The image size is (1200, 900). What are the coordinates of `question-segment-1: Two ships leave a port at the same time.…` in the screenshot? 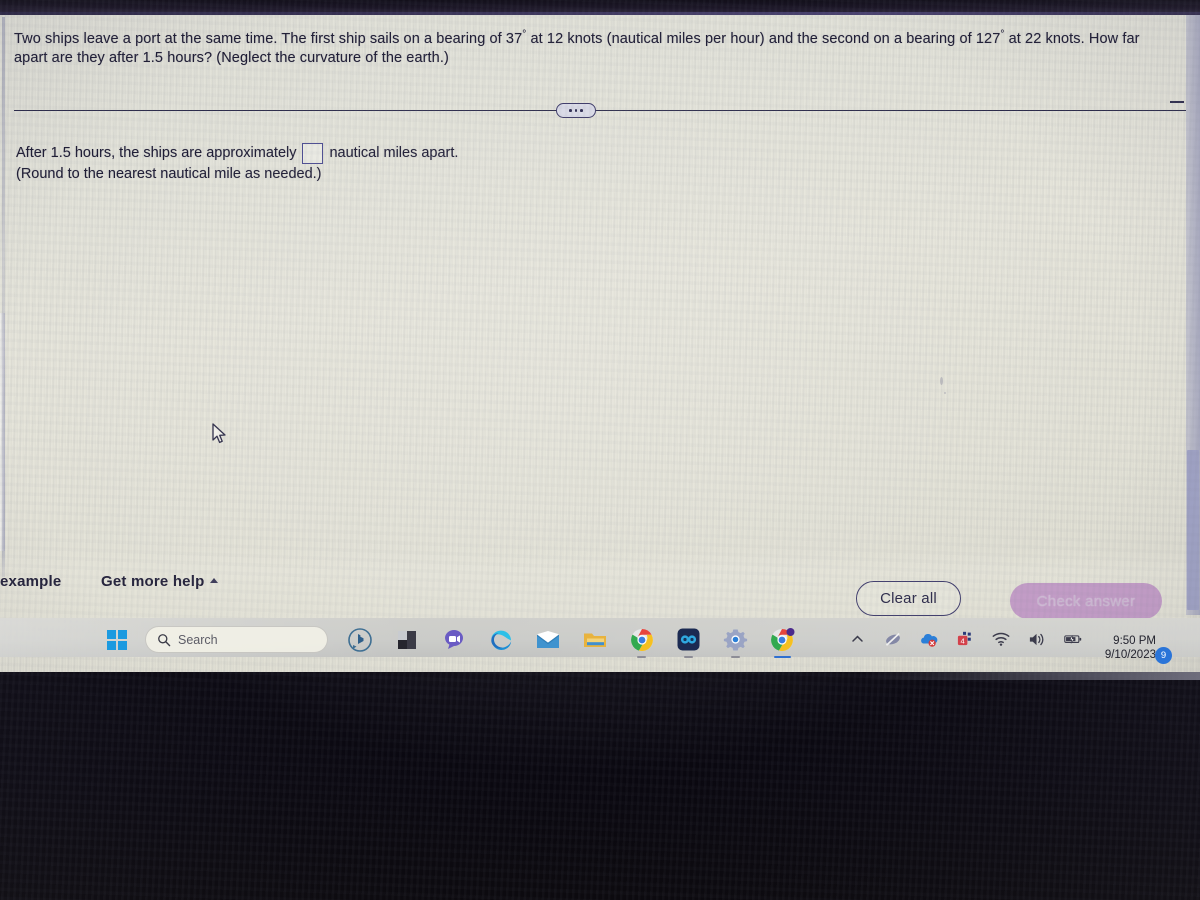 It's located at (268, 38).